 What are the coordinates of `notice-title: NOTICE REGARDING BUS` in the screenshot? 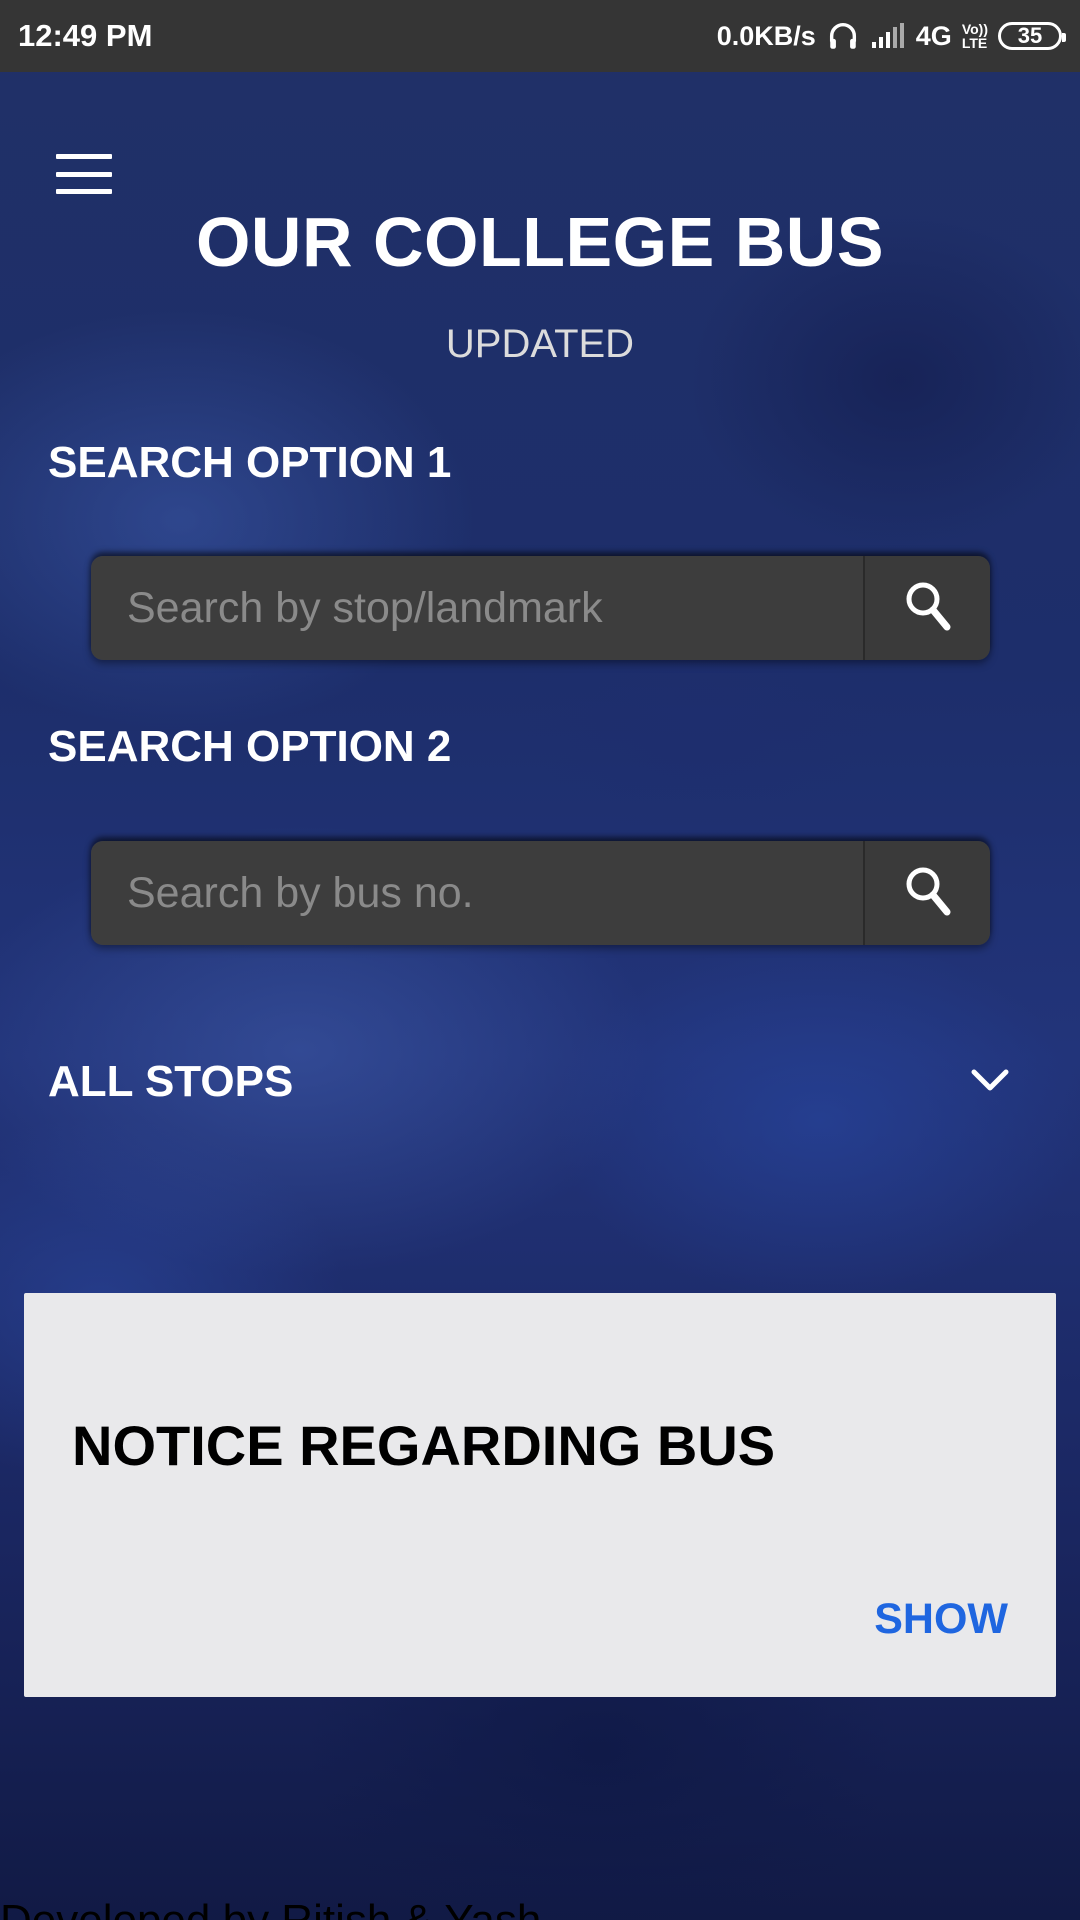 It's located at (424, 1445).